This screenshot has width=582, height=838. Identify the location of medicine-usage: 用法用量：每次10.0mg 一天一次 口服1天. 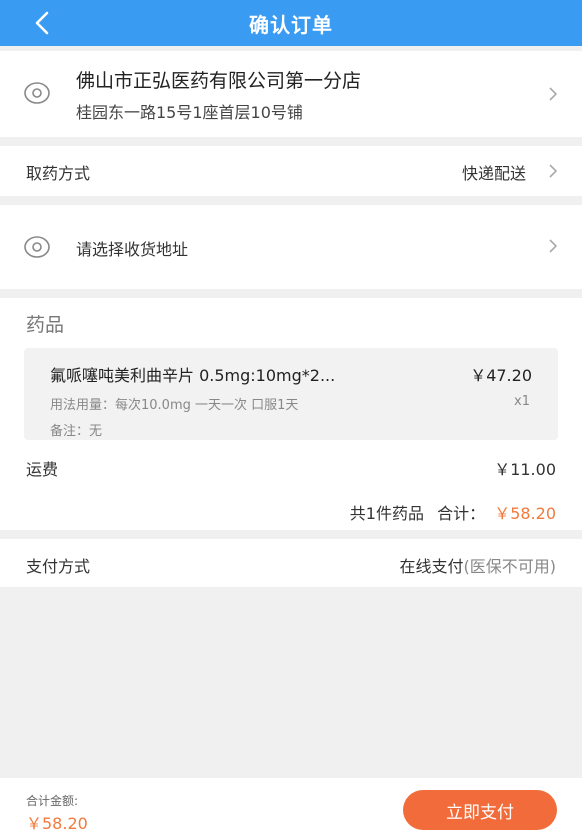
(174, 405).